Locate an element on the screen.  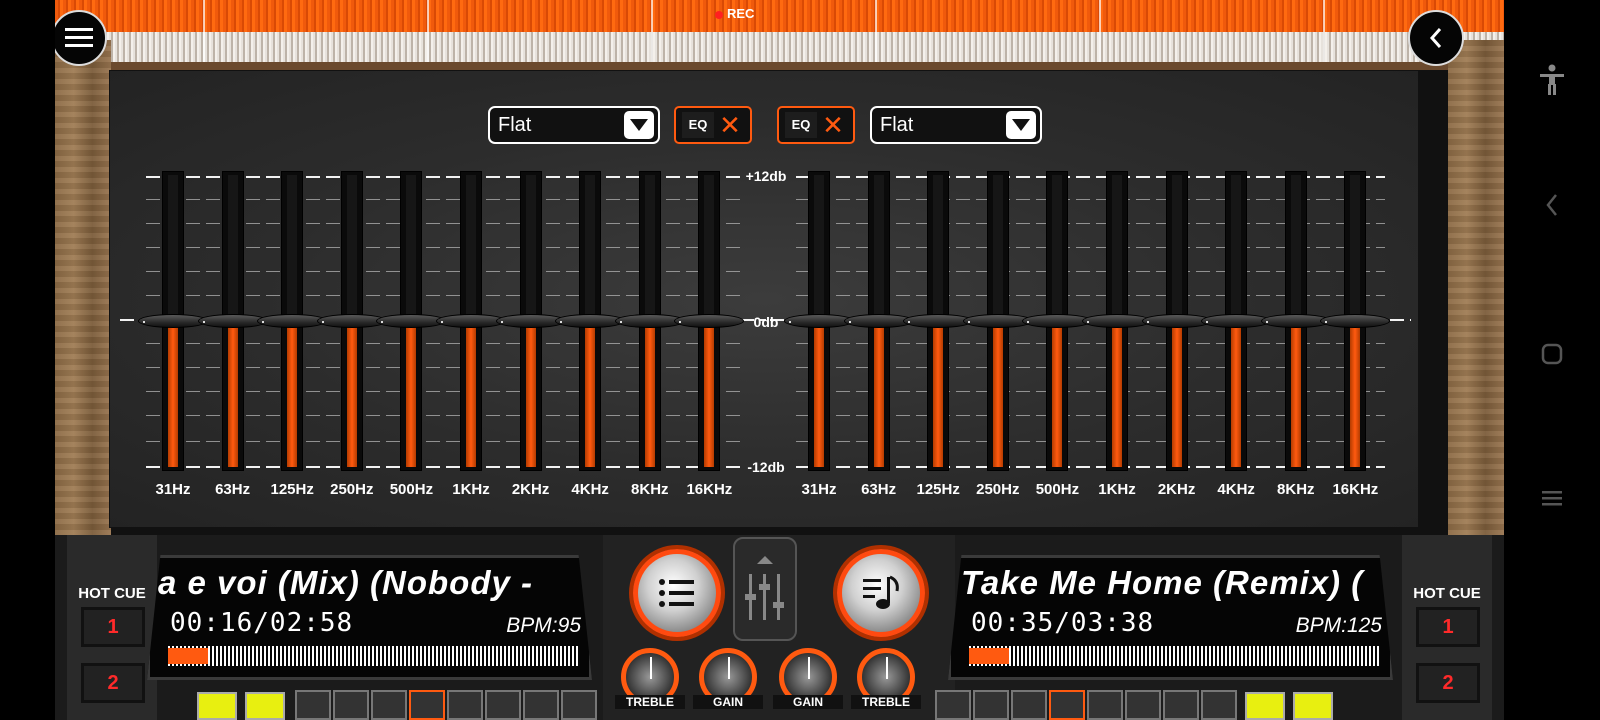
playlist-button is located at coordinates (677, 593).